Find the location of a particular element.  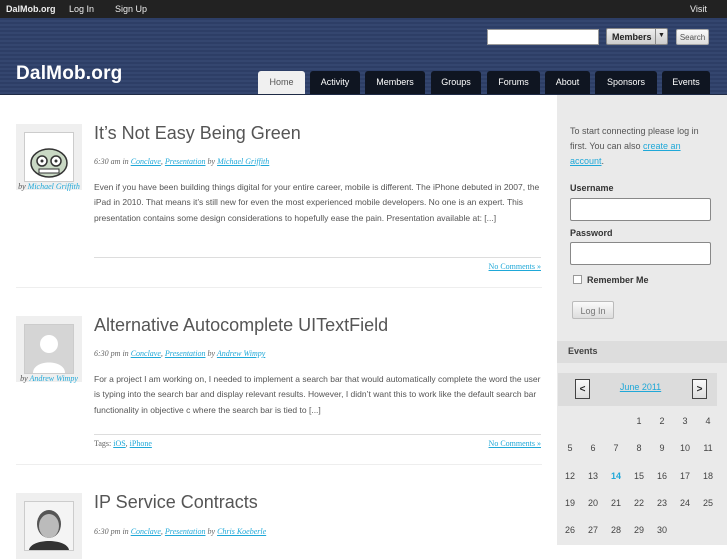

search-scope-value: Members is located at coordinates (632, 37).